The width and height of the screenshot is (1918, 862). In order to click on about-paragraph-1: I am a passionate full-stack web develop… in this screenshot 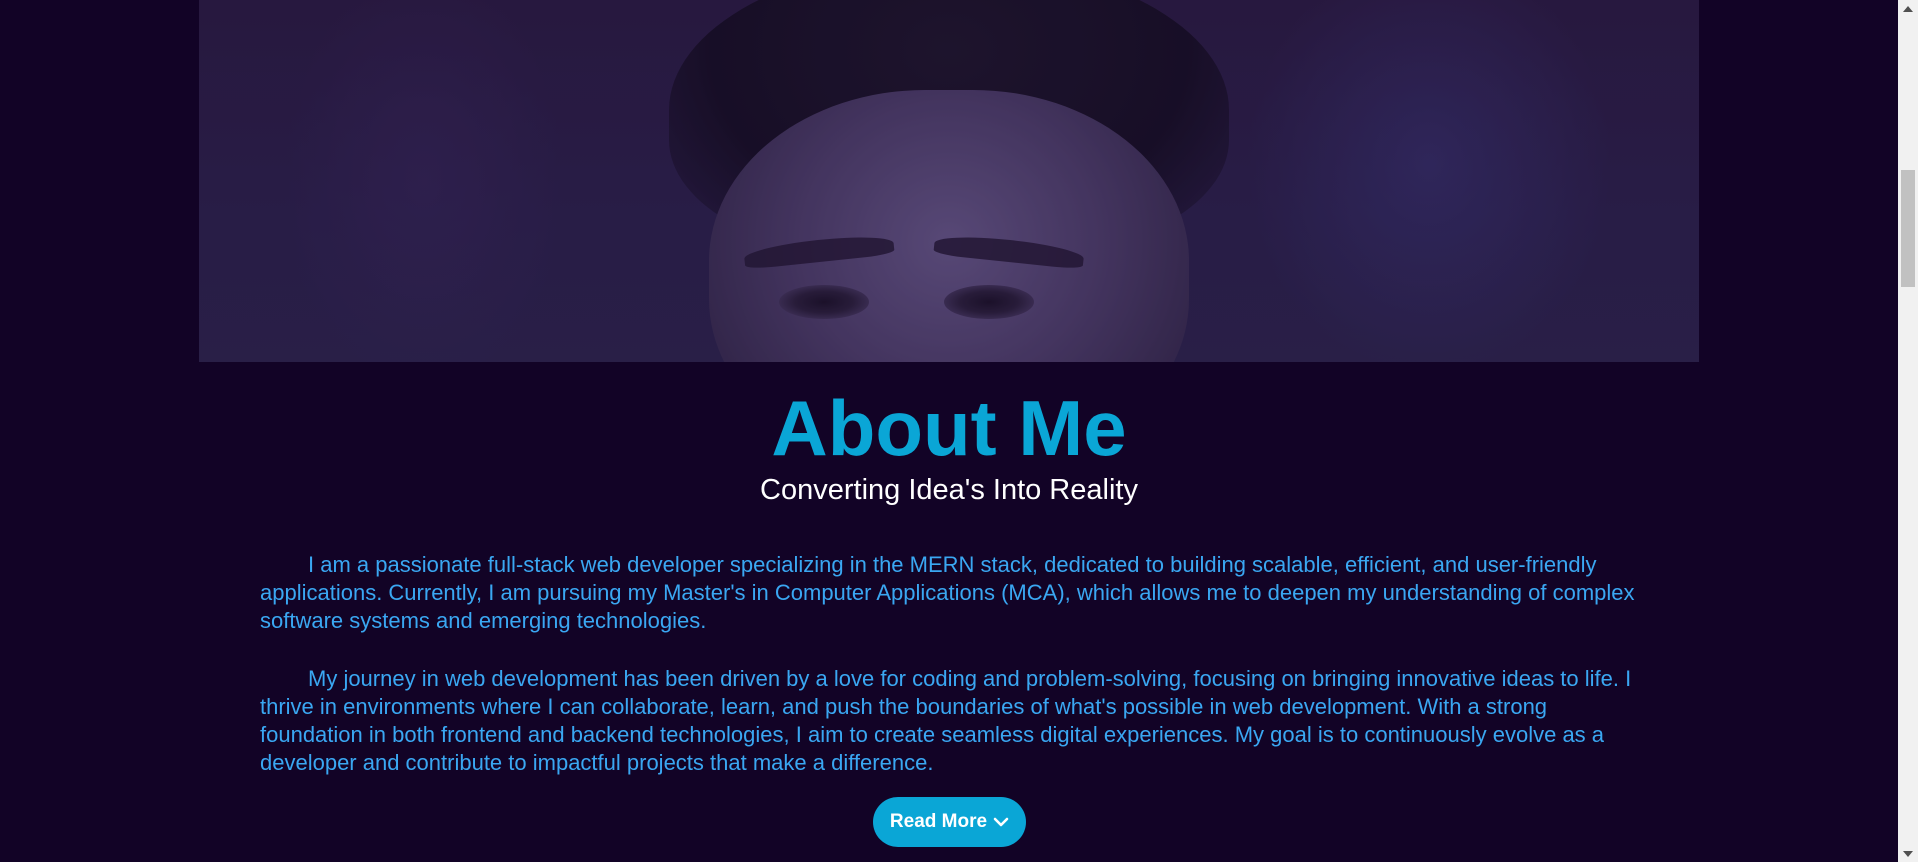, I will do `click(947, 592)`.